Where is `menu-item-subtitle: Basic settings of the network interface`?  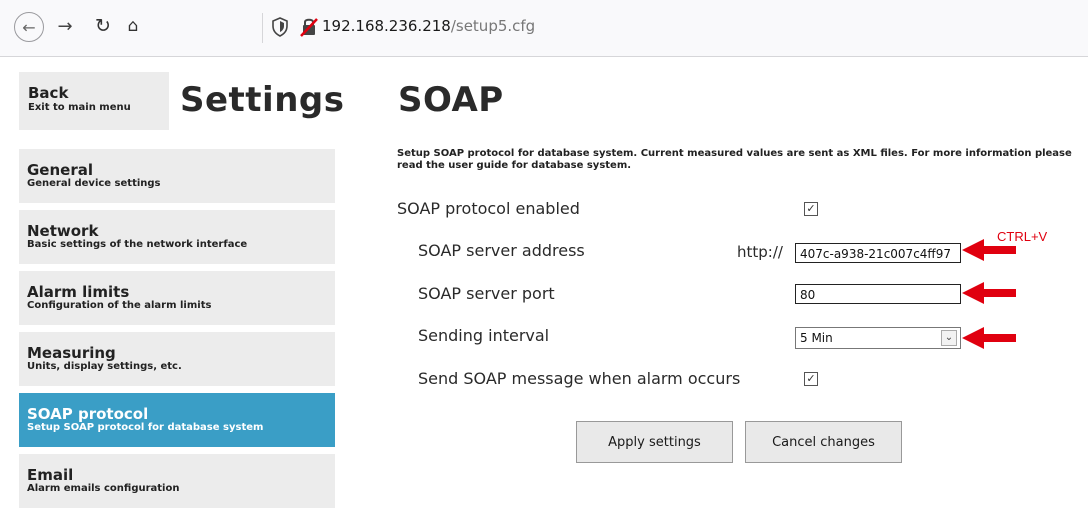
menu-item-subtitle: Basic settings of the network interface is located at coordinates (137, 244).